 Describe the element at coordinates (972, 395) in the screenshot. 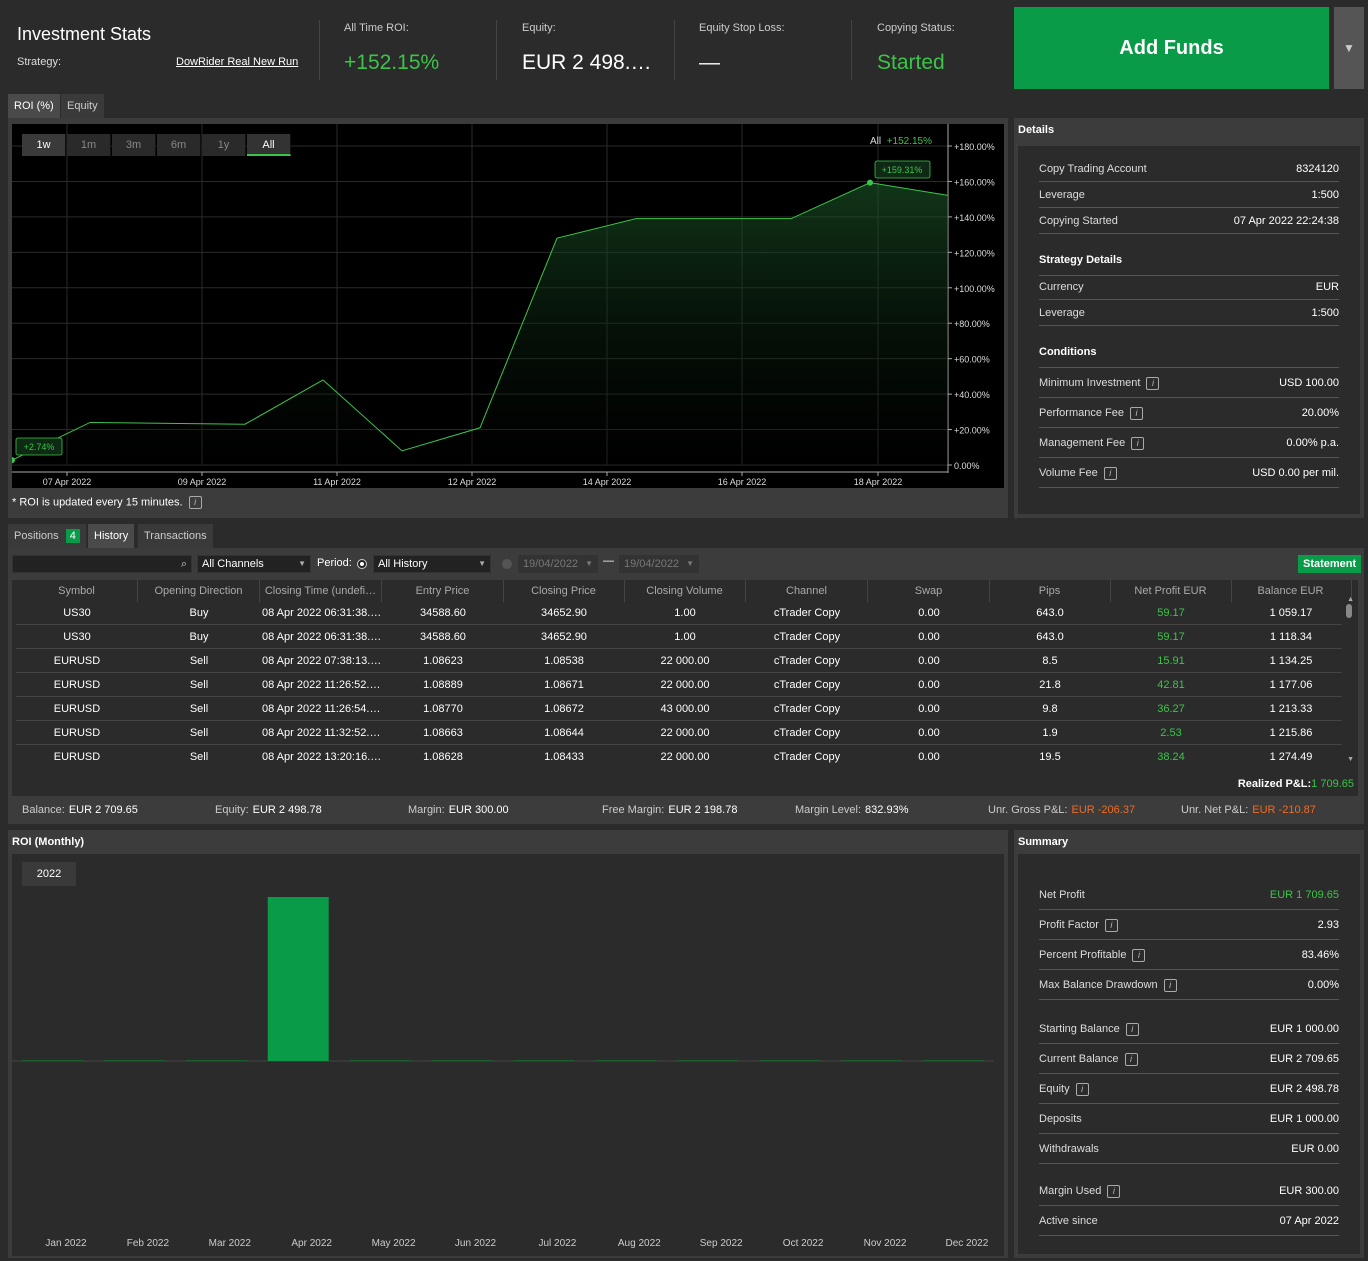

I see `y-tick-label: +40.00%` at that location.